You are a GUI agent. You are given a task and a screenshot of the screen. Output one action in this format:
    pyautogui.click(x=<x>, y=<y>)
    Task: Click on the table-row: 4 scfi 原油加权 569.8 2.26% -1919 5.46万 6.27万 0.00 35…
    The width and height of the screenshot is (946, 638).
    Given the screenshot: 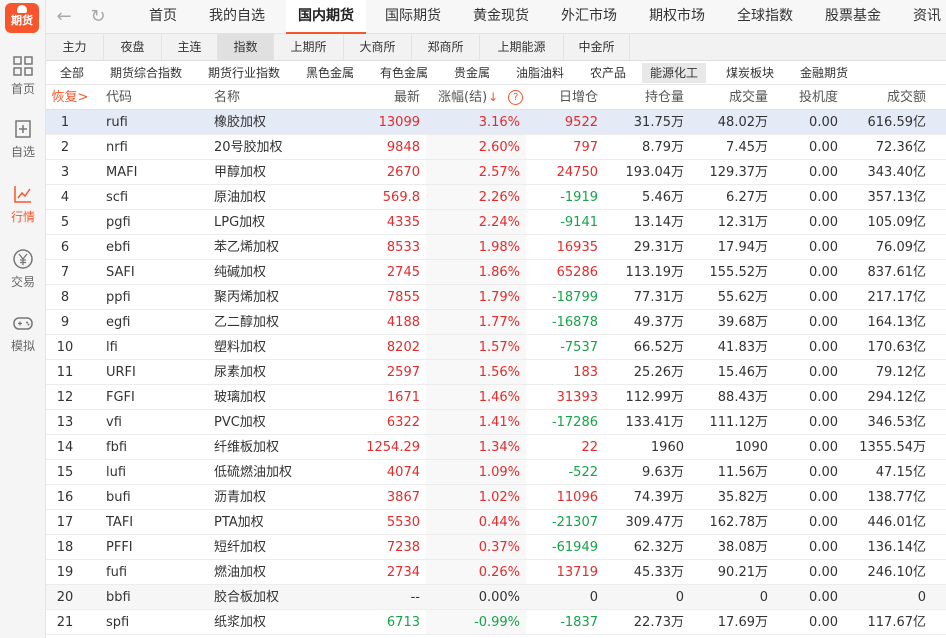 What is the action you would take?
    pyautogui.click(x=496, y=197)
    